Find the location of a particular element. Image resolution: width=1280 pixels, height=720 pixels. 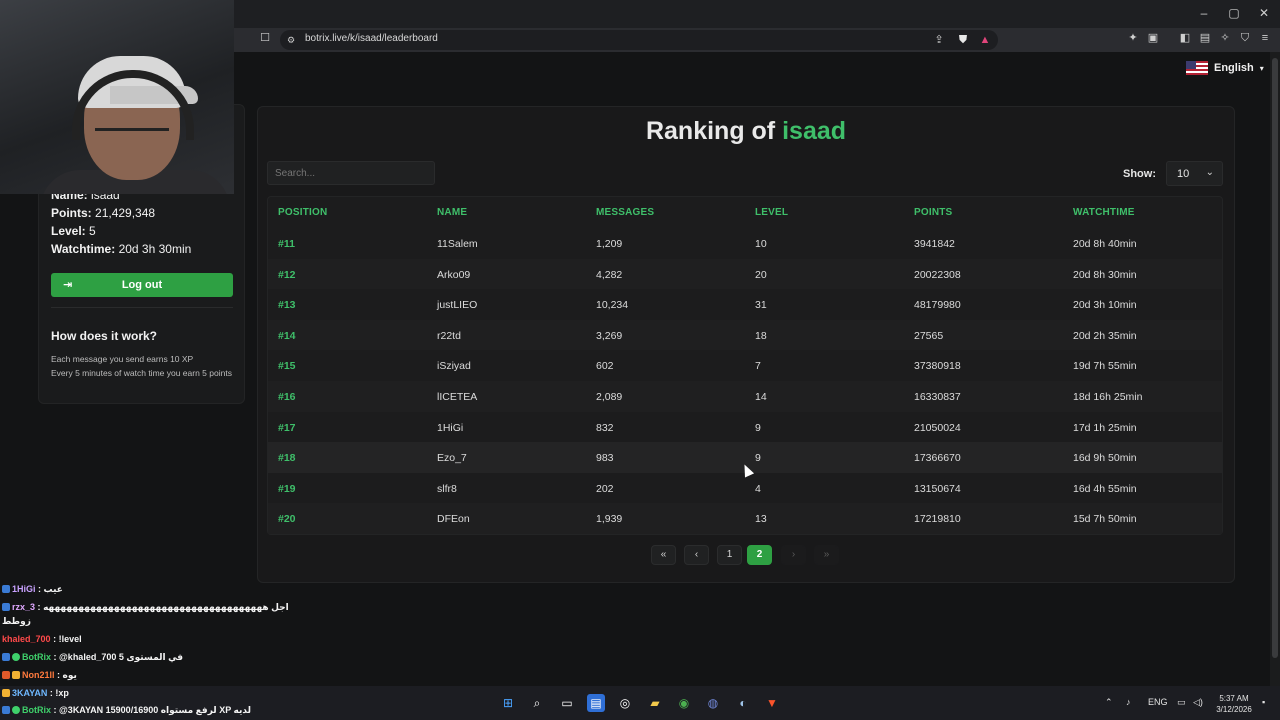

logout-button: ⇥ Log out is located at coordinates (142, 285).